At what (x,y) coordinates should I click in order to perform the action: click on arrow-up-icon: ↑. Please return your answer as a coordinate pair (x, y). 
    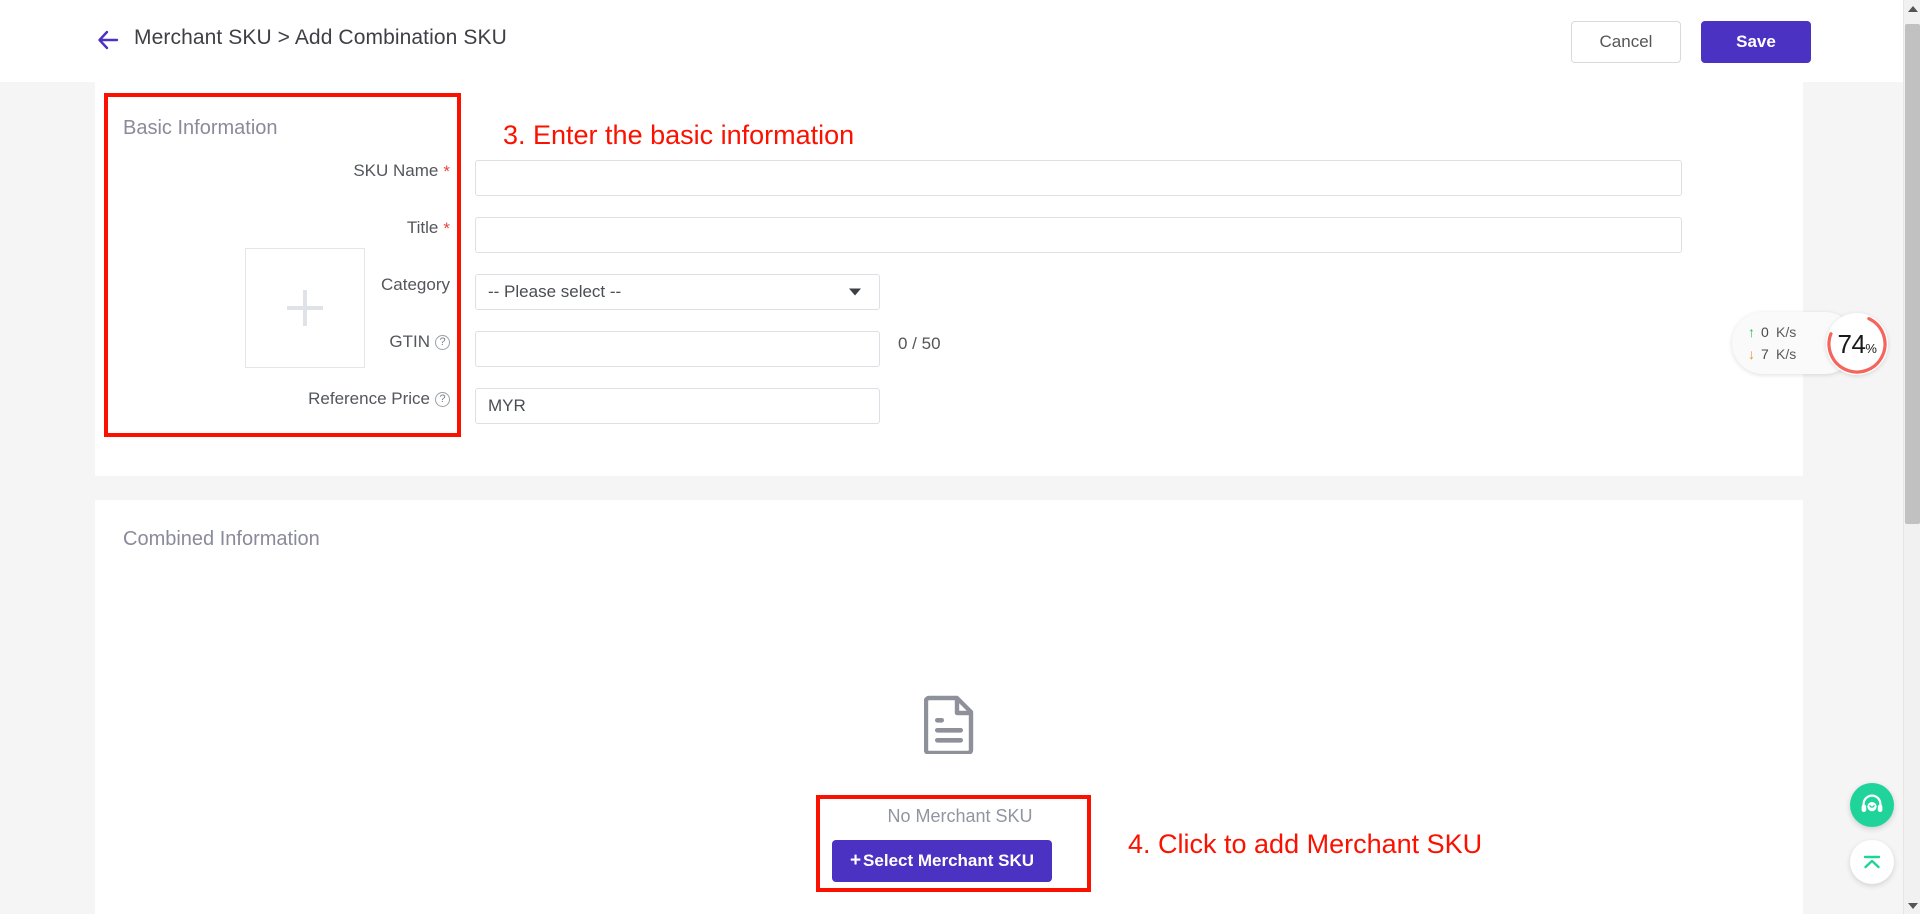
    Looking at the image, I should click on (1751, 332).